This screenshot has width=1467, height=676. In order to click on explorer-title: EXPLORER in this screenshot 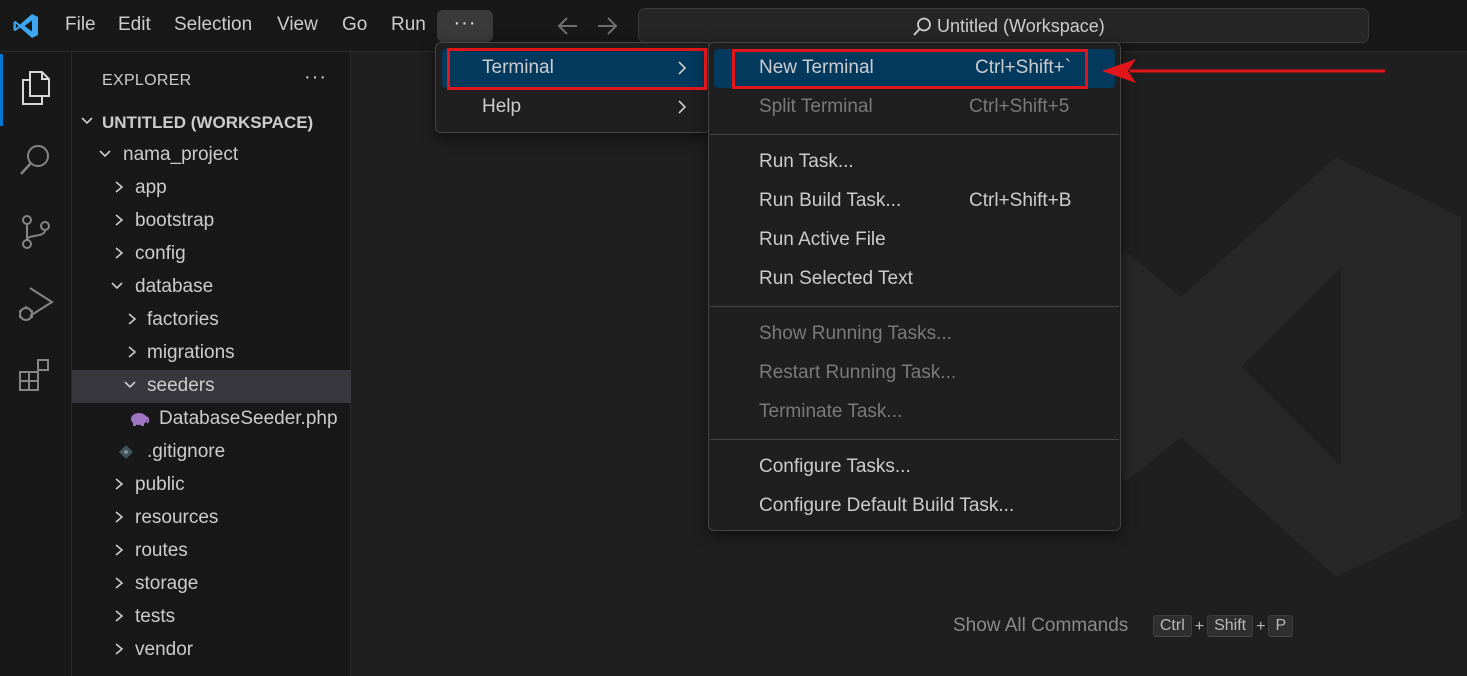, I will do `click(147, 80)`.